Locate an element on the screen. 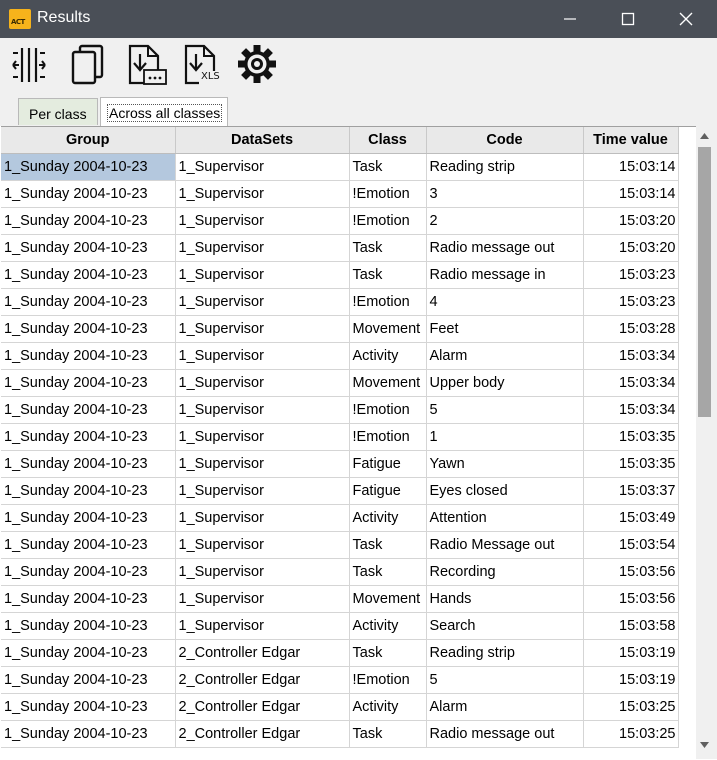  cell-code: Radio message in is located at coordinates (505, 275).